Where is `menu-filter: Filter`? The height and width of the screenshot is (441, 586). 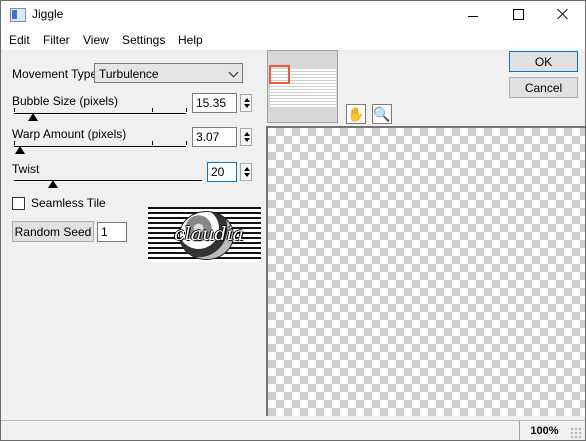 menu-filter: Filter is located at coordinates (56, 40).